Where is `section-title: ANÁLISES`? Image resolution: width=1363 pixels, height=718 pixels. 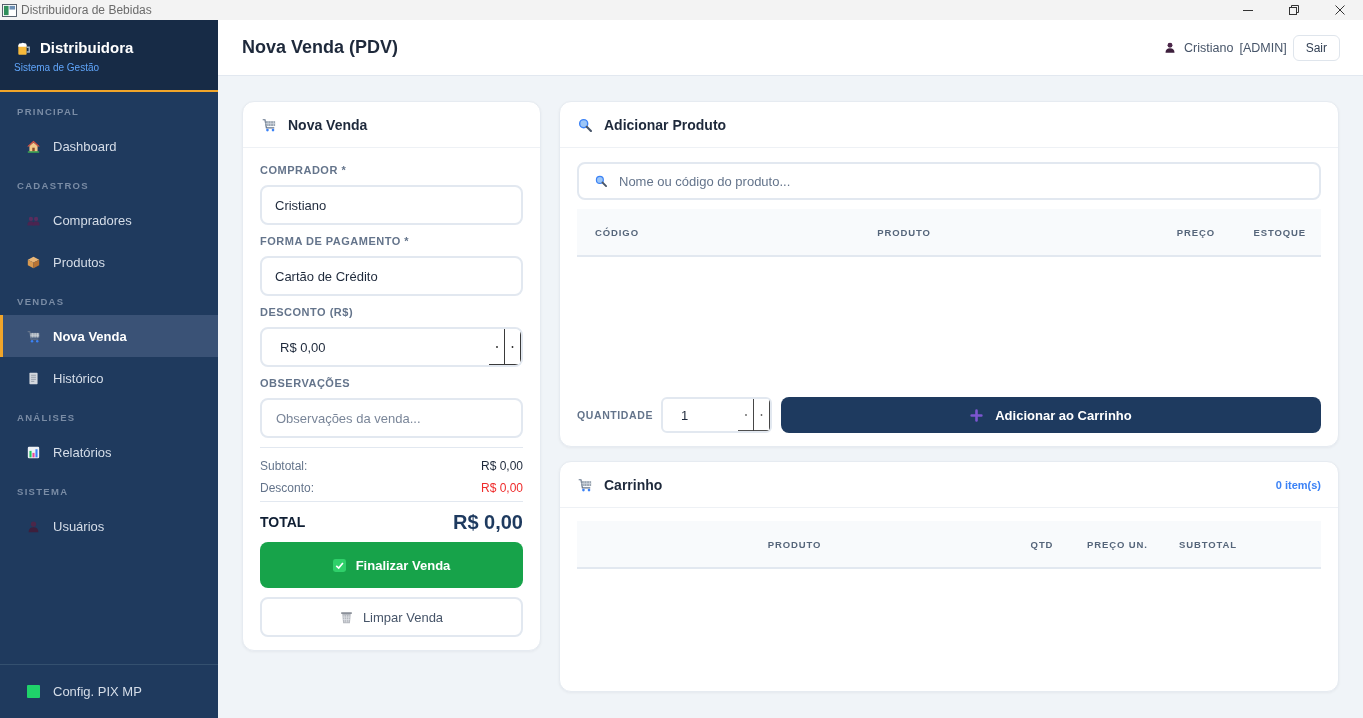 section-title: ANÁLISES is located at coordinates (46, 418).